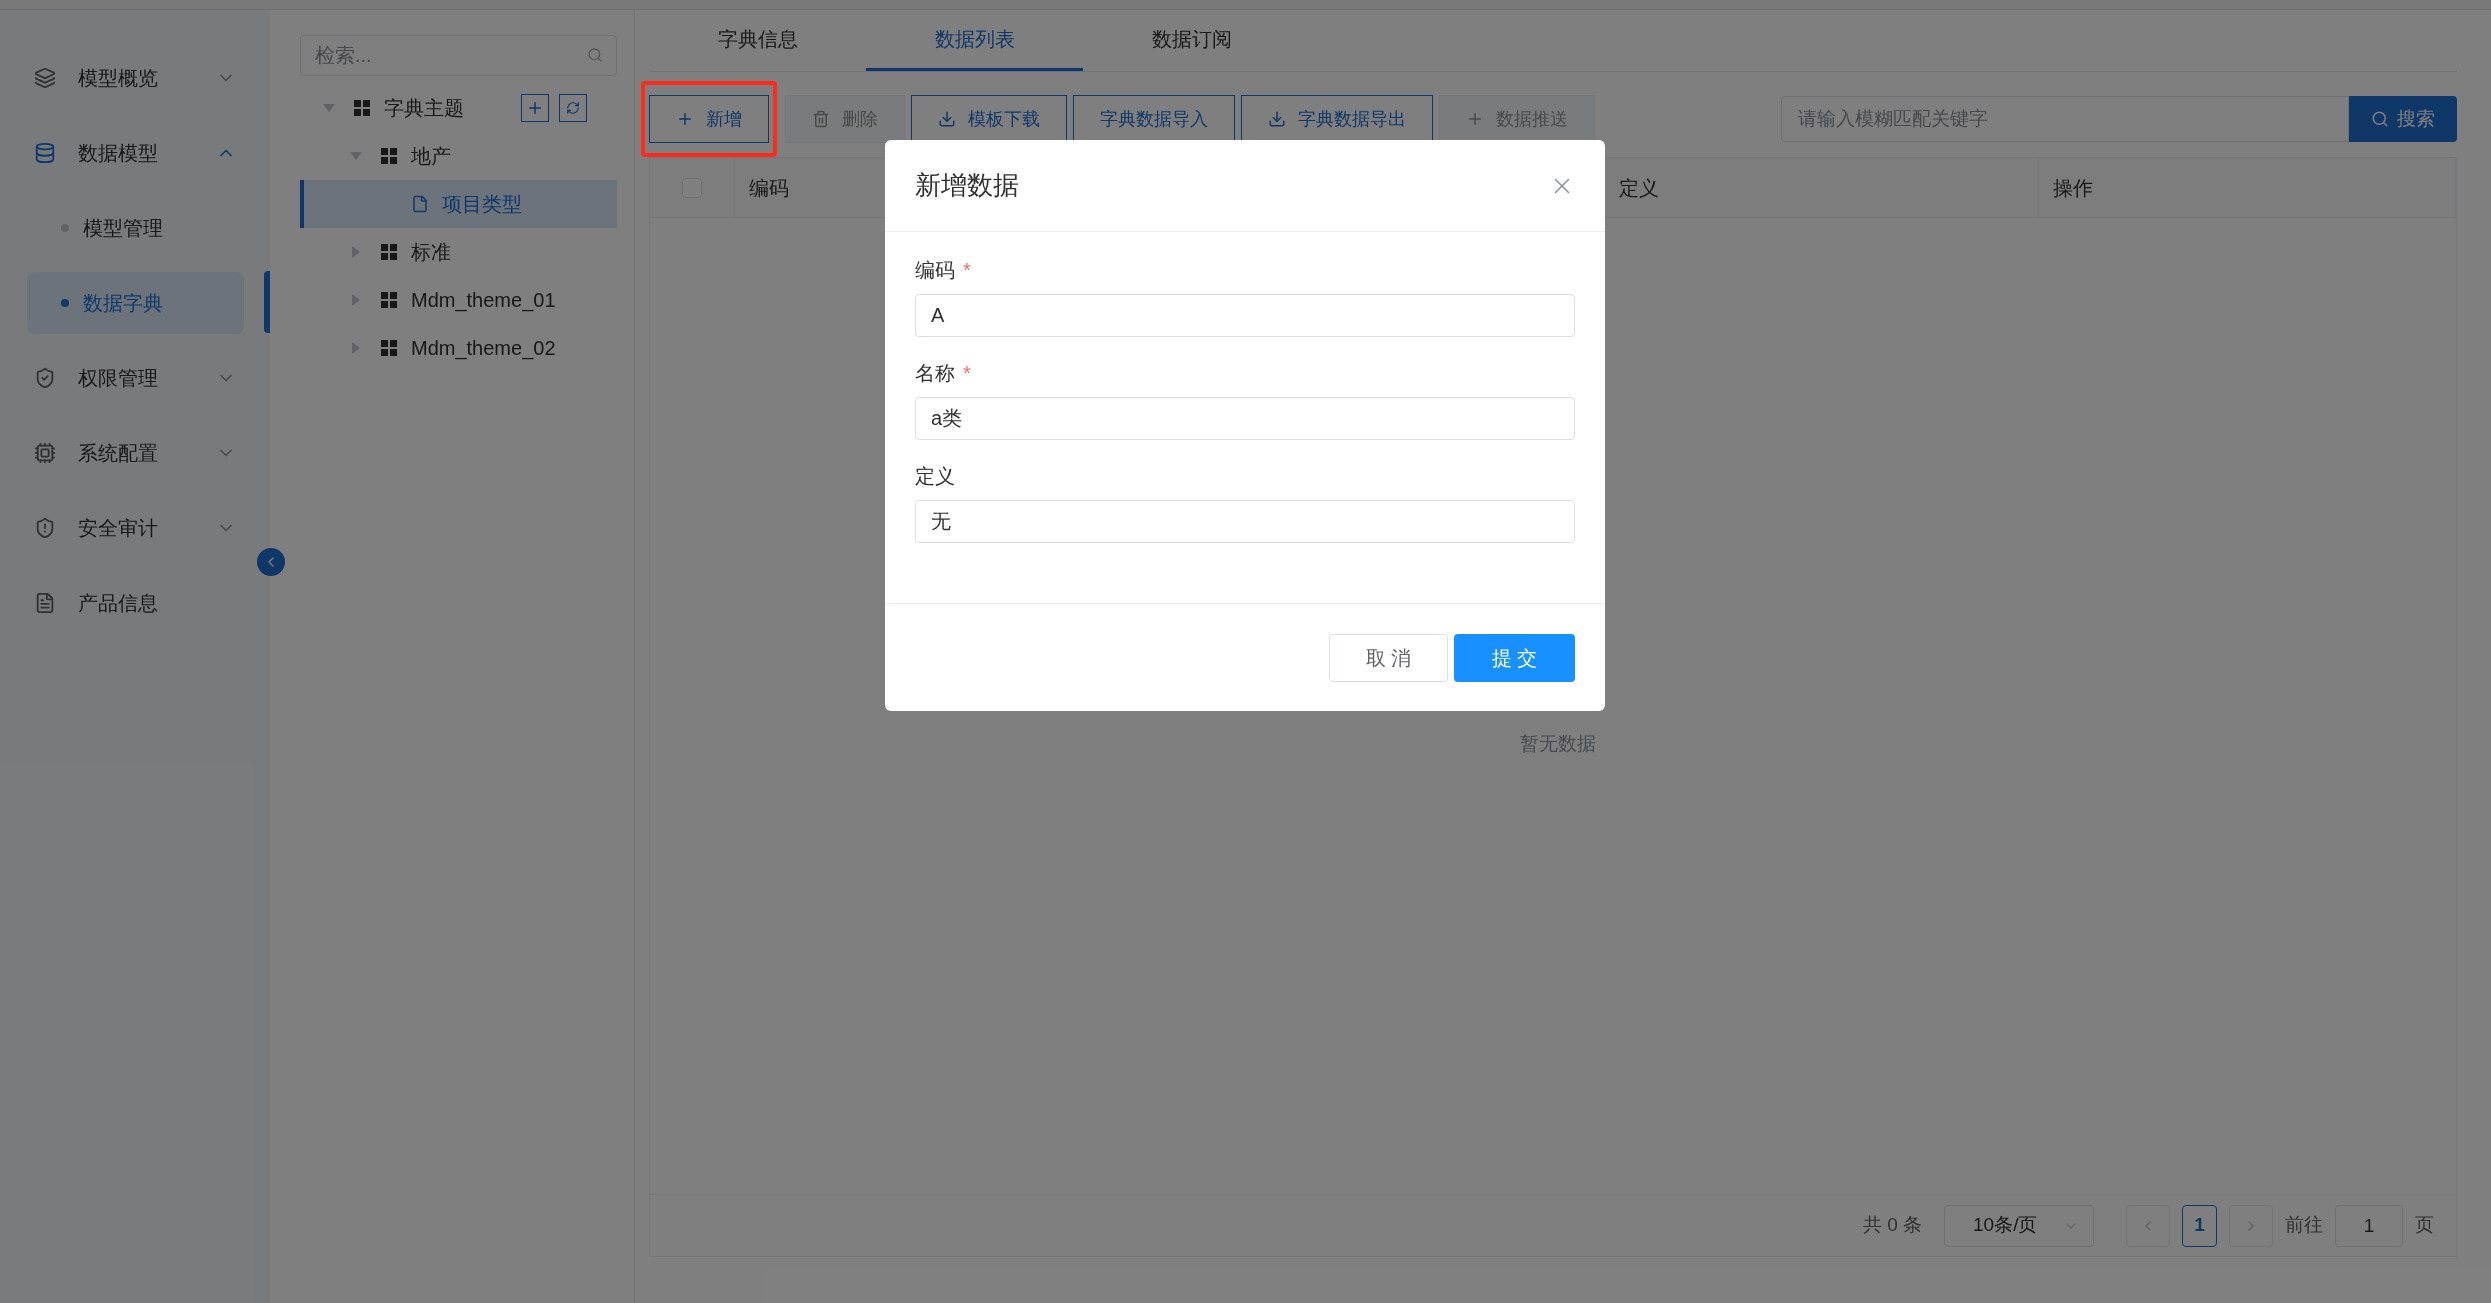  What do you see at coordinates (2424, 1225) in the screenshot?
I see `page-suffix: 页` at bounding box center [2424, 1225].